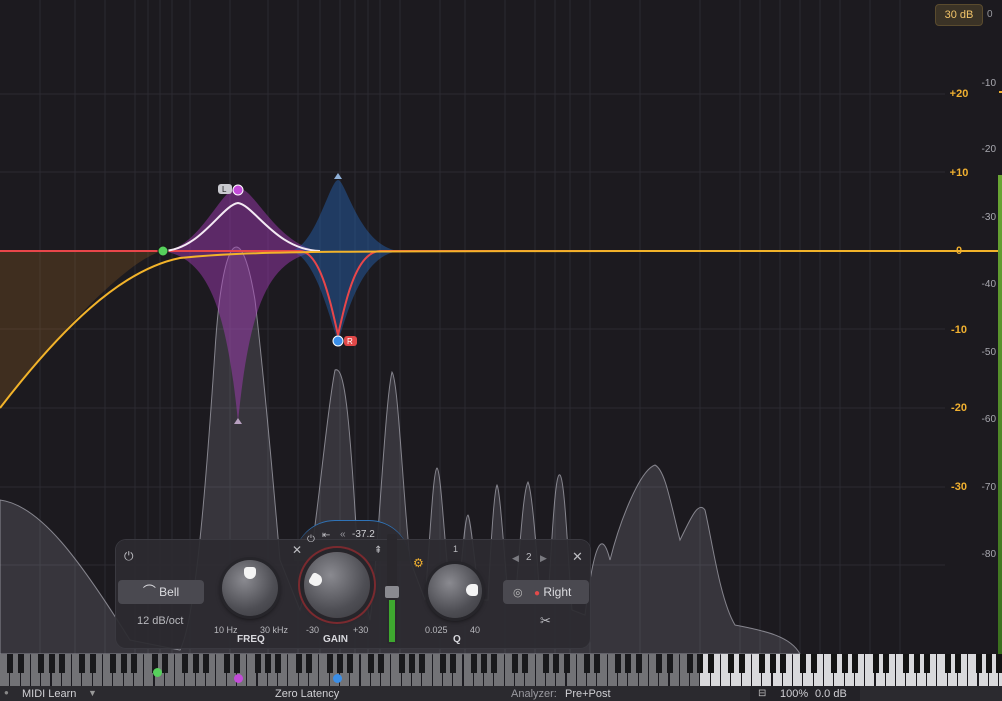  Describe the element at coordinates (226, 630) in the screenshot. I see `freq-min-label: 10 Hz` at that location.